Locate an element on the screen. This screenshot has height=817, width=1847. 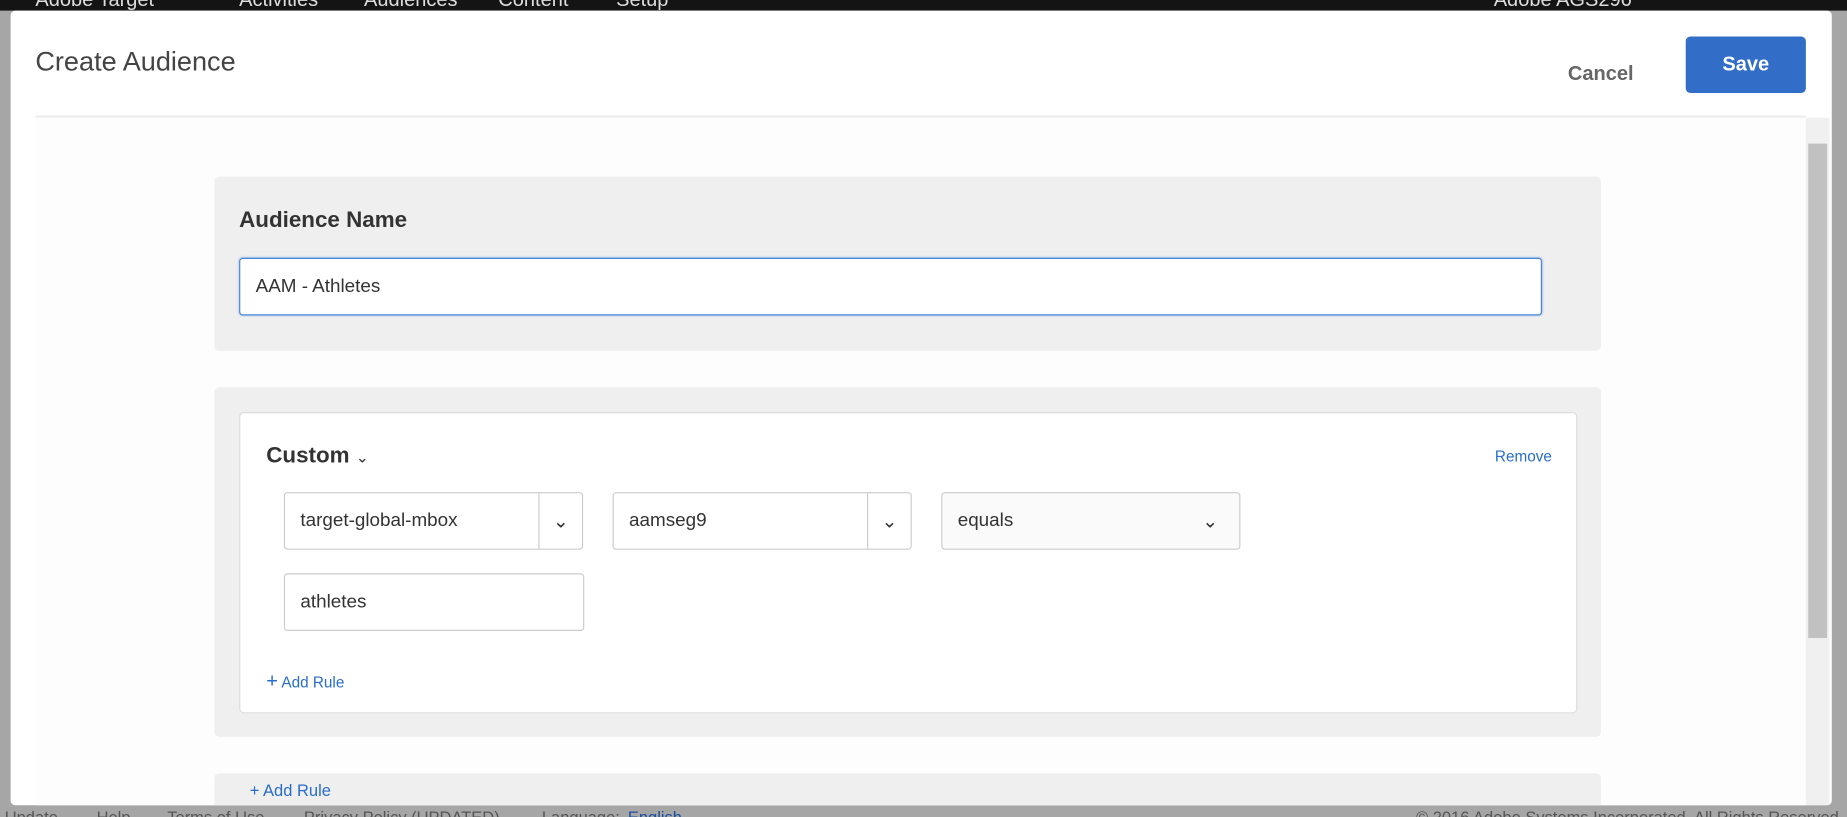
language-link: English is located at coordinates (655, 812).